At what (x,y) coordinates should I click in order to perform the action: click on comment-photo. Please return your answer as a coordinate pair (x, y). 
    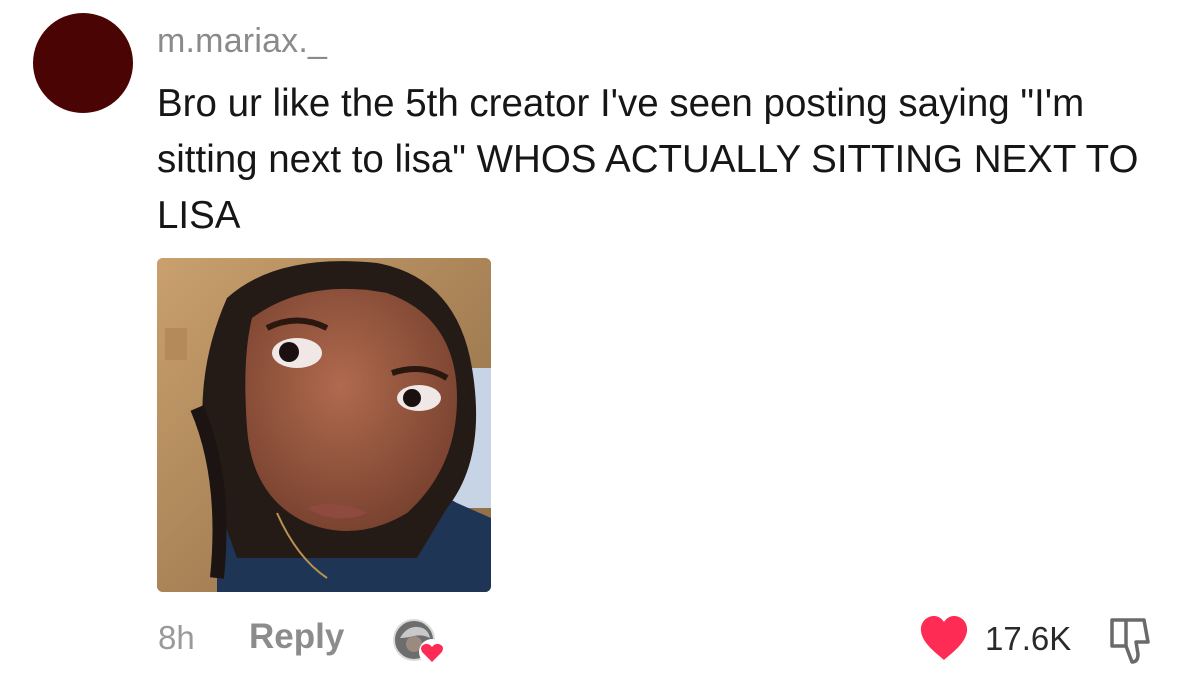
    Looking at the image, I should click on (324, 425).